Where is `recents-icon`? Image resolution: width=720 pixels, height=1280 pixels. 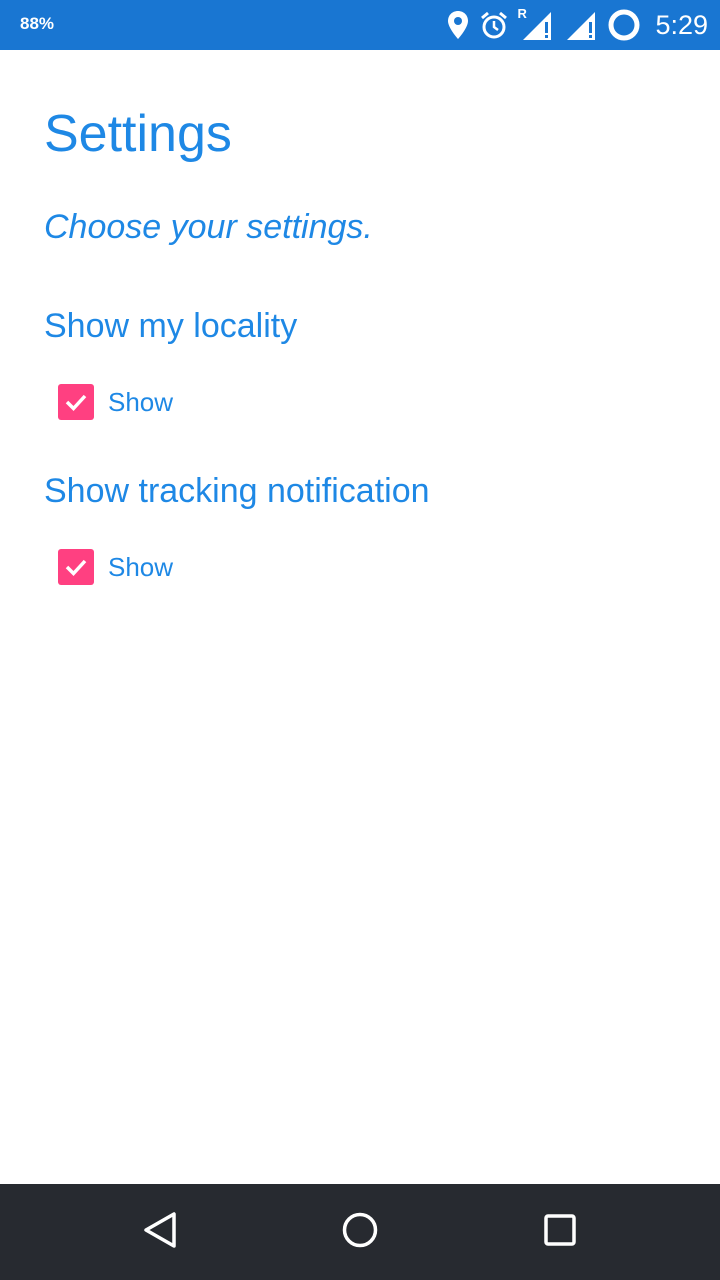
recents-icon is located at coordinates (560, 1232).